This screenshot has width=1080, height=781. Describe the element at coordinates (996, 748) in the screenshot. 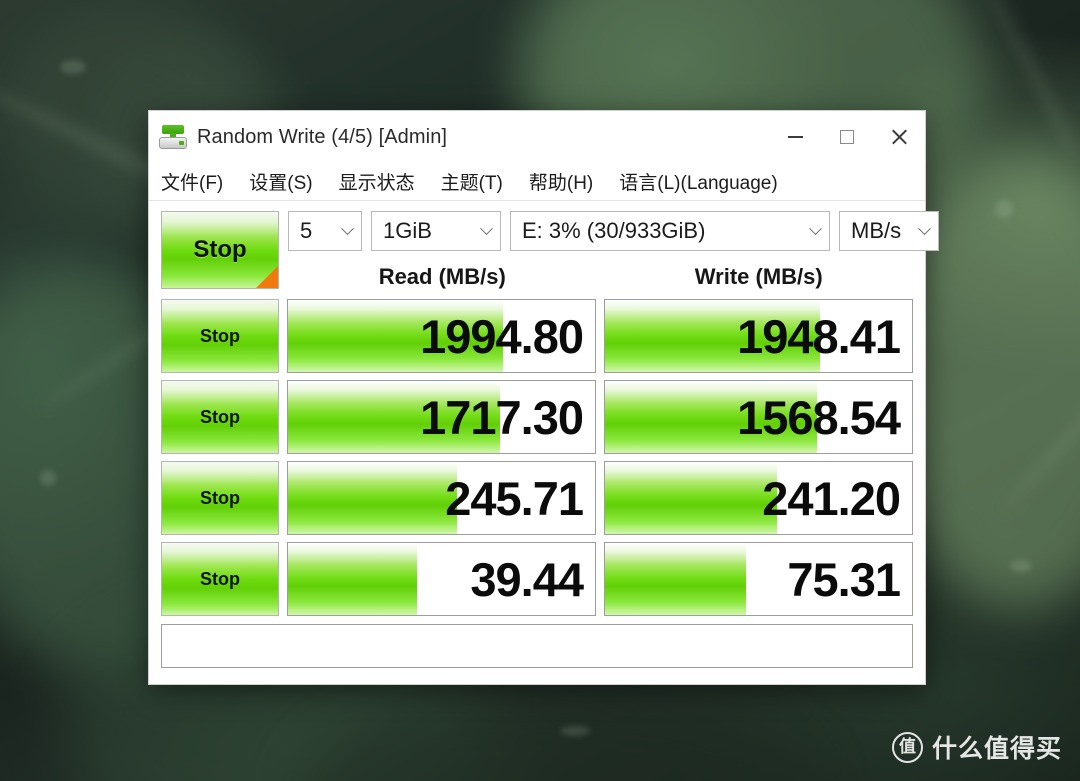

I see `watermark-text: 什么值得买` at that location.